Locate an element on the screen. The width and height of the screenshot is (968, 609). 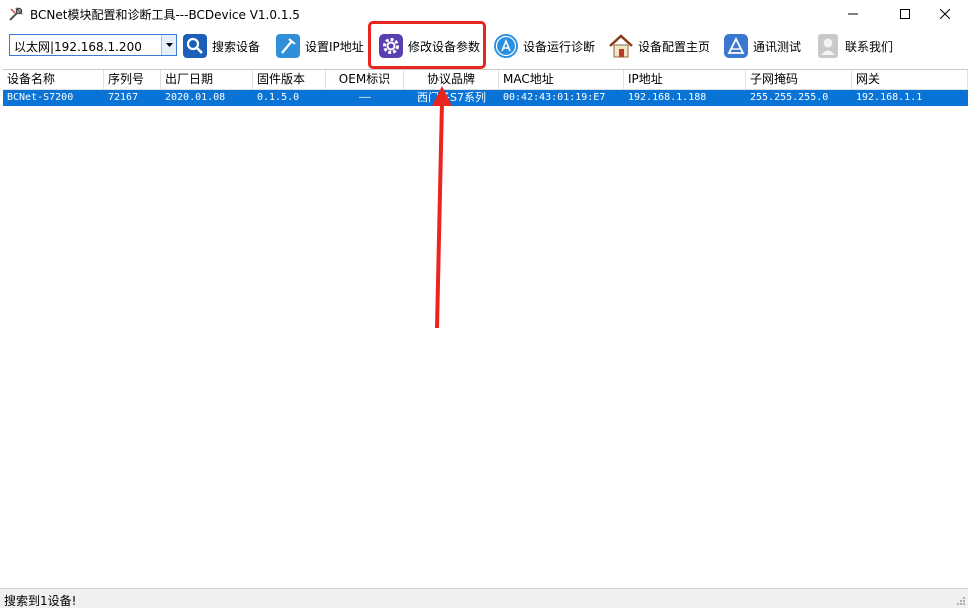
window-title: BCNet模块配置和诊断工具---BCDevice V1.0.1.5 is located at coordinates (165, 15).